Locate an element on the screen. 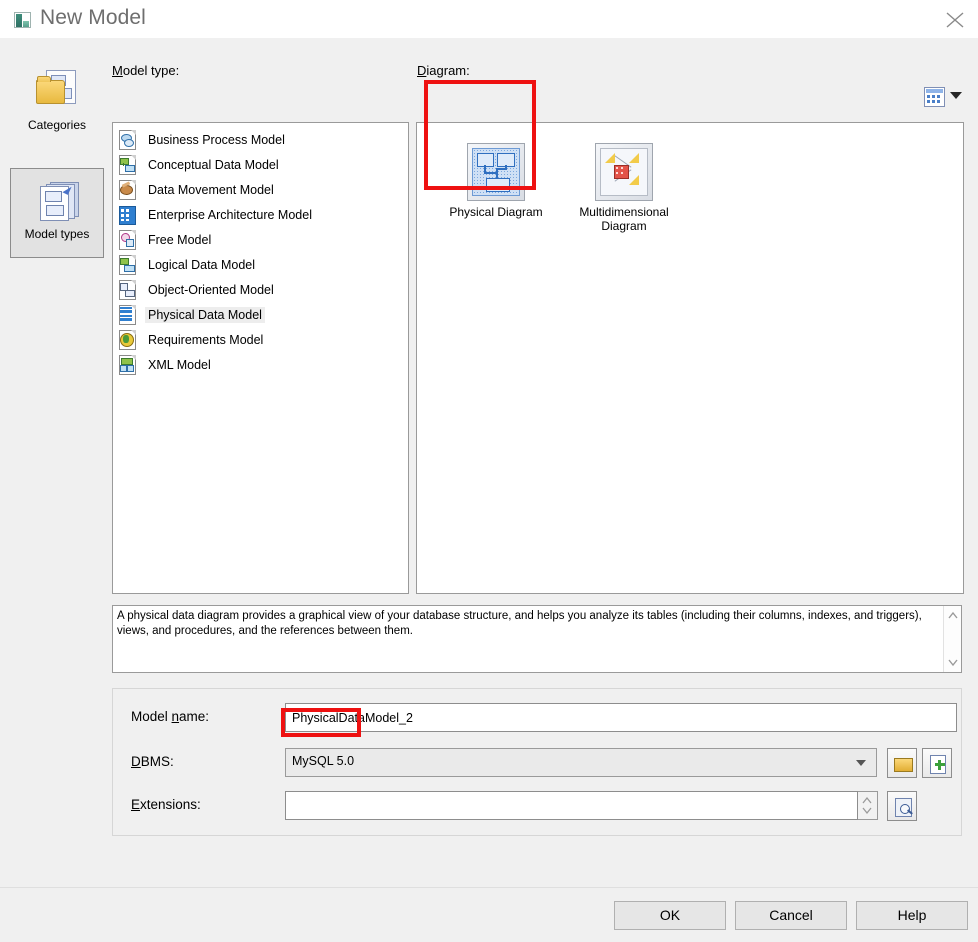 The height and width of the screenshot is (942, 978). dialog-footer: OK Cancel Help is located at coordinates (489, 914).